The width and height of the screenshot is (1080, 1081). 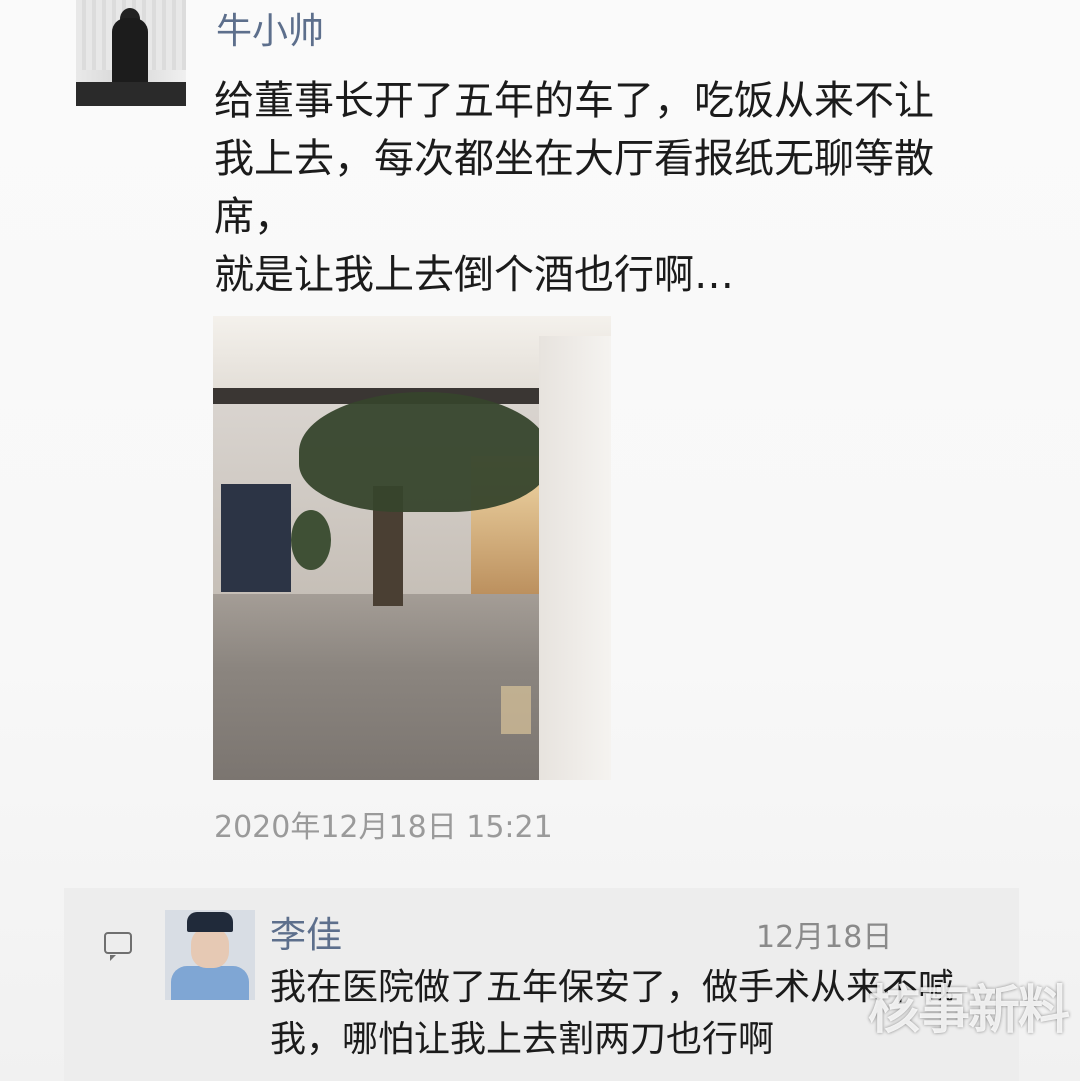 What do you see at coordinates (516, 710) in the screenshot?
I see `photo-floor-reflection` at bounding box center [516, 710].